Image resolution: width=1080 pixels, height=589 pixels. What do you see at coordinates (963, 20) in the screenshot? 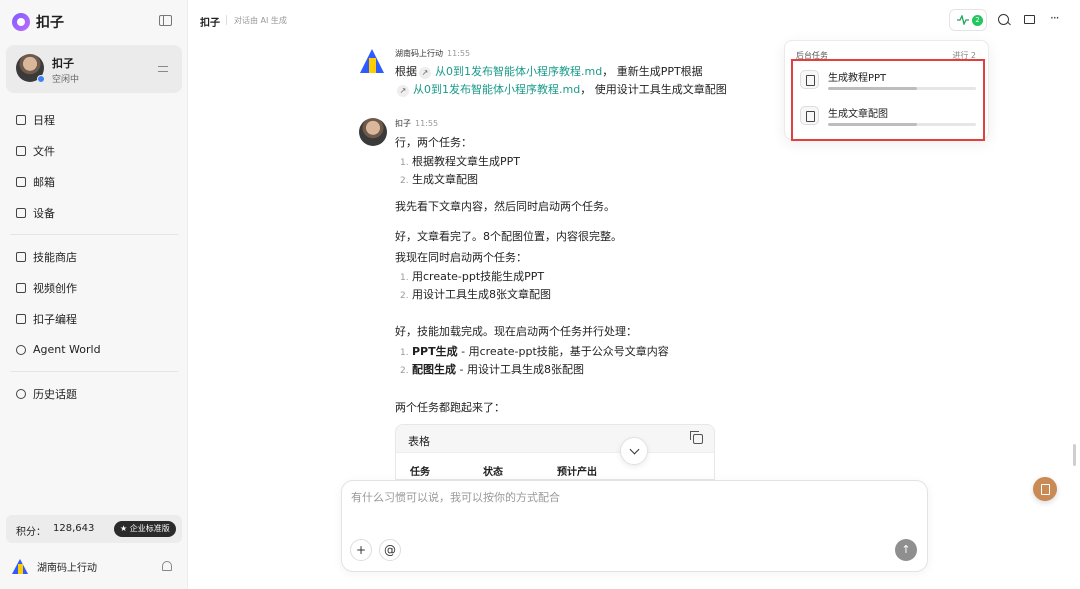
I see `activity-icon` at bounding box center [963, 20].